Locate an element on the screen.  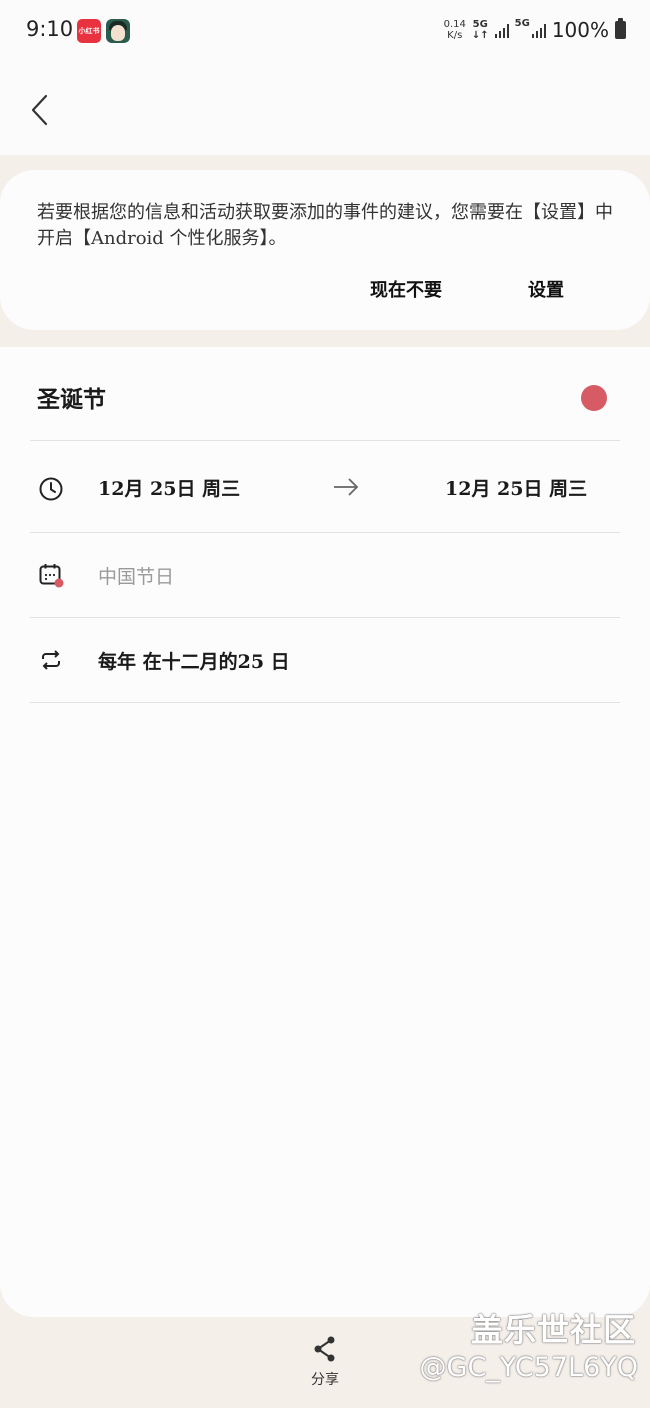
share-icon is located at coordinates (324, 1349).